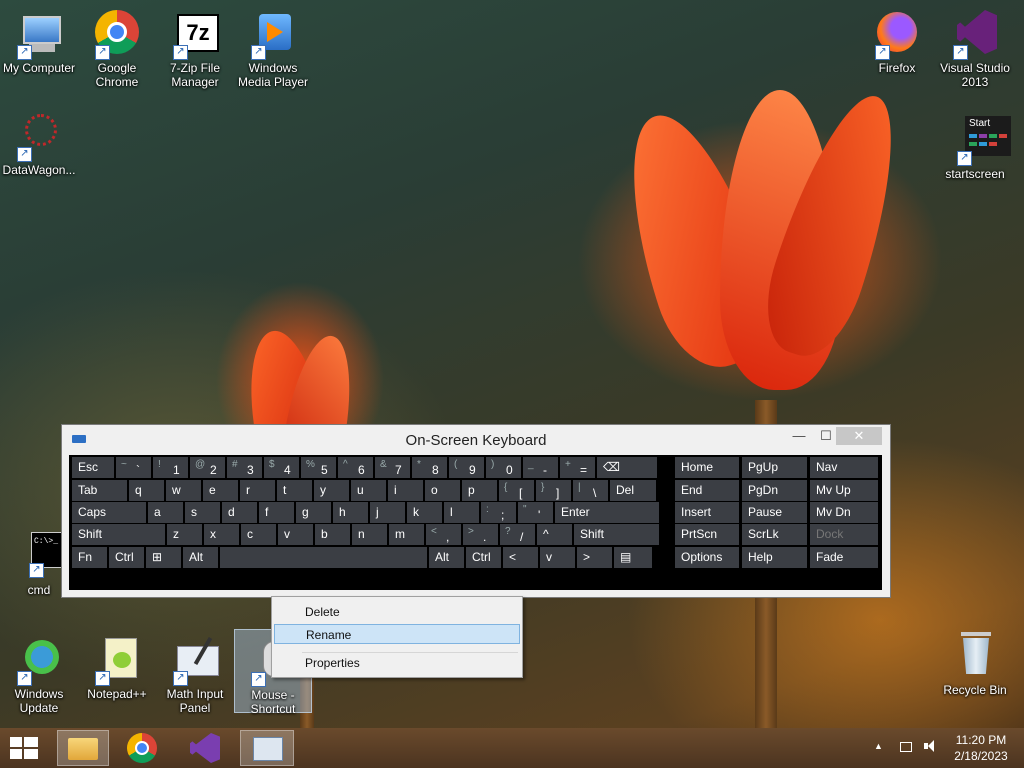  What do you see at coordinates (313, 512) in the screenshot?
I see `key-2-5: g` at bounding box center [313, 512].